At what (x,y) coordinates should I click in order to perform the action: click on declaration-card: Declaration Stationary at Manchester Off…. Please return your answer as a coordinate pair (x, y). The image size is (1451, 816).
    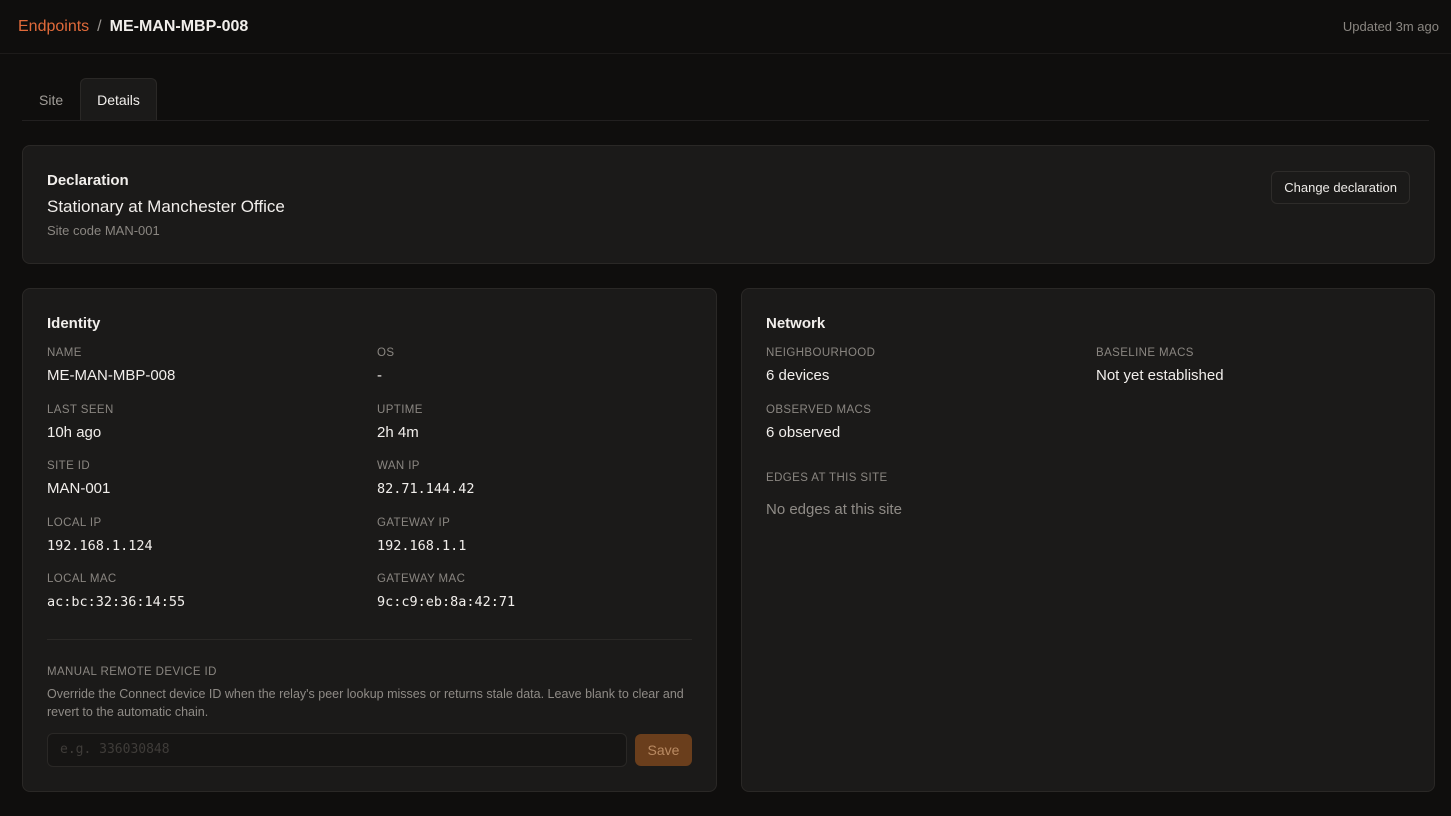
    Looking at the image, I should click on (728, 204).